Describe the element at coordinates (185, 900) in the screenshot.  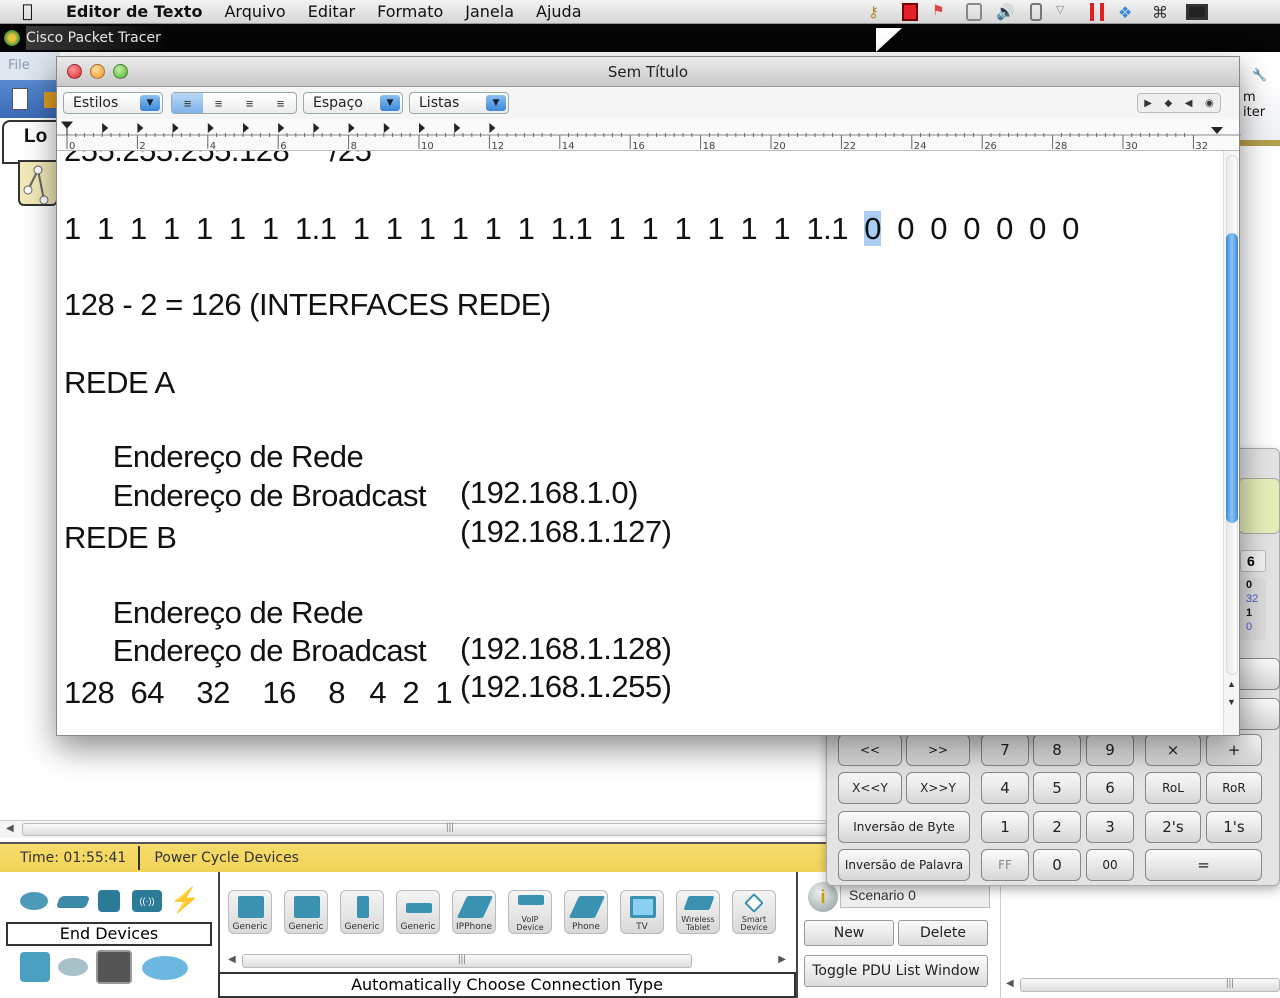
I see `connection-icon: ⚡` at that location.